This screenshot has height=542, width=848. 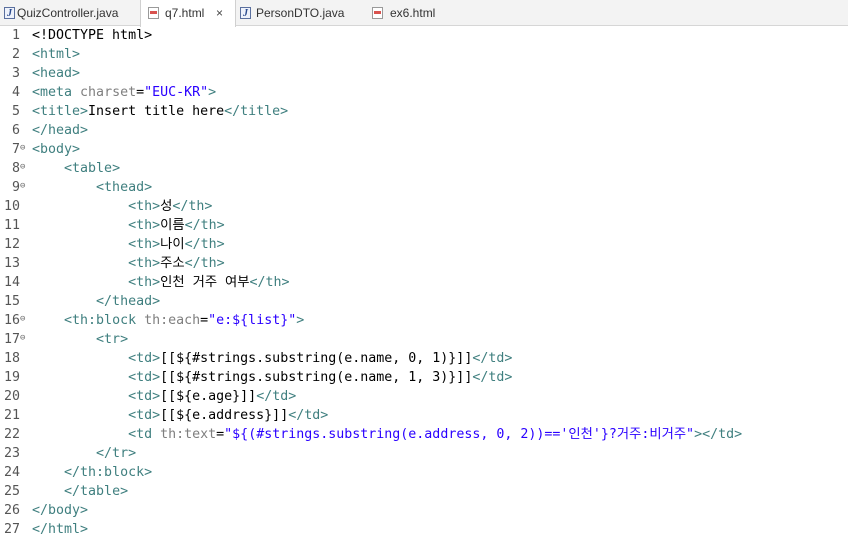 What do you see at coordinates (424, 244) in the screenshot?
I see `code-line: 12 <th>나이</th>` at bounding box center [424, 244].